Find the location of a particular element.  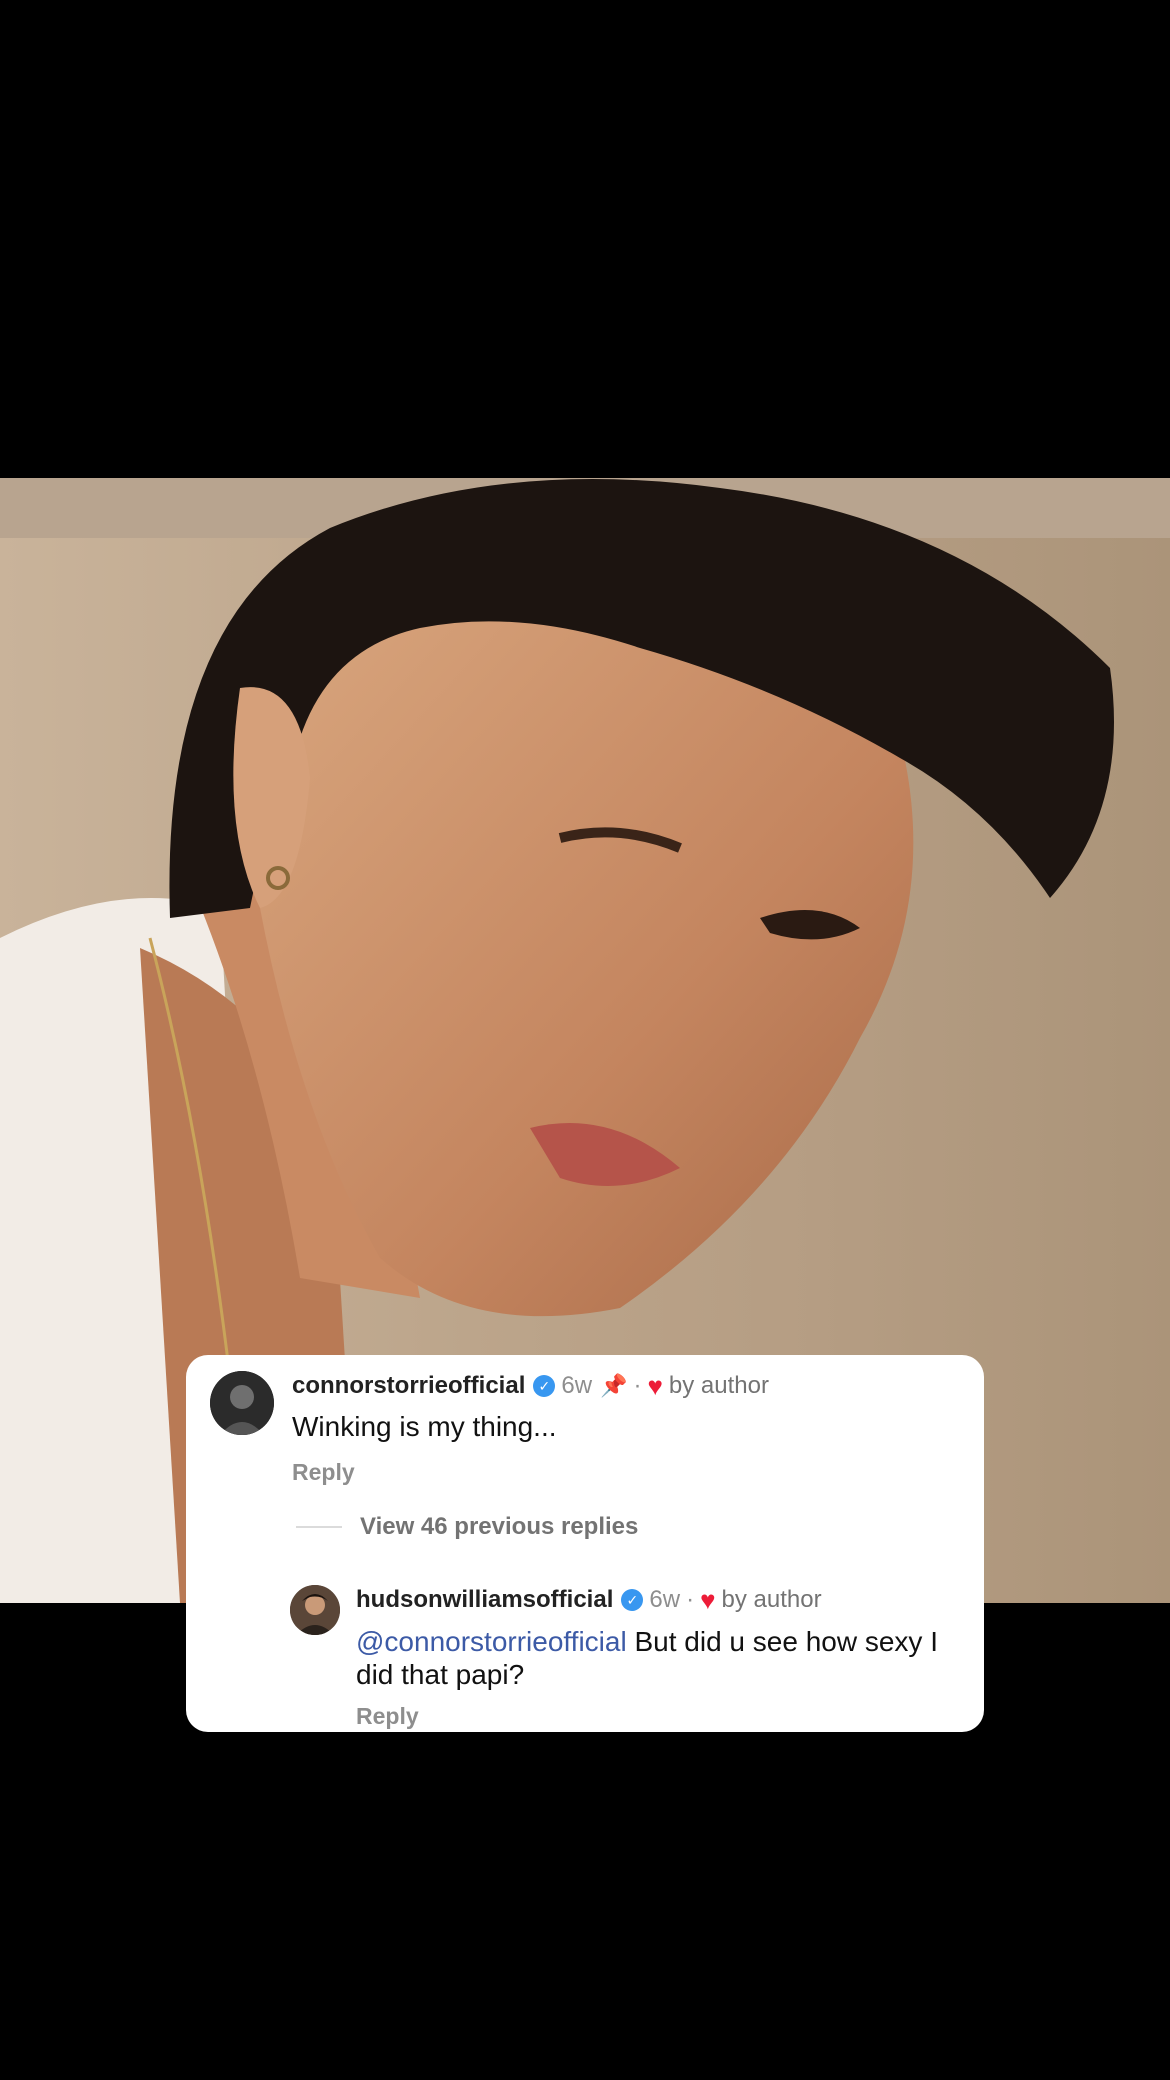

mention-link: @connorstorrieofficial is located at coordinates (491, 1641).